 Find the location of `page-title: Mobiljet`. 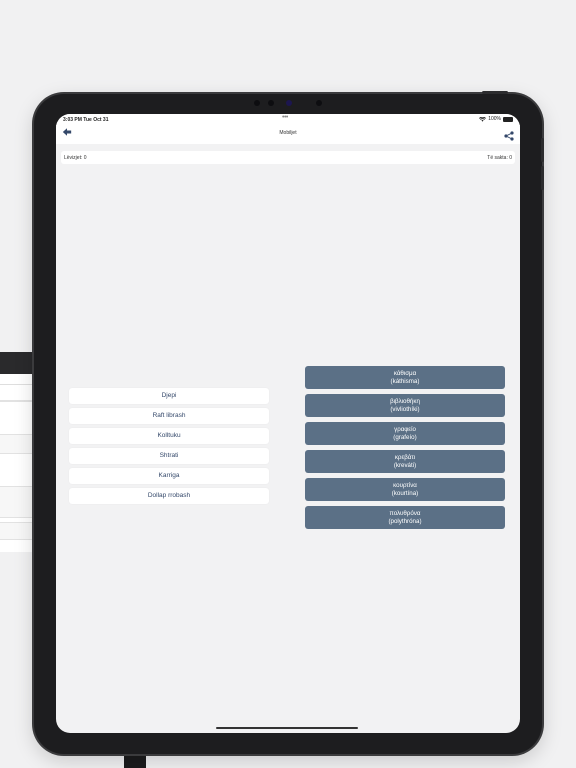

page-title: Mobiljet is located at coordinates (288, 133).